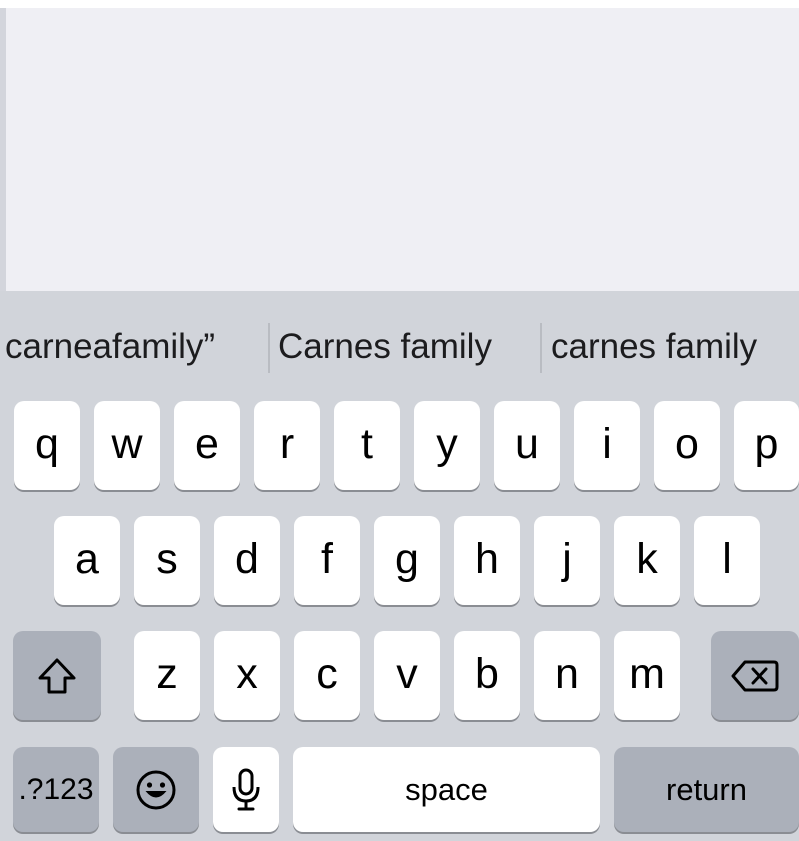  Describe the element at coordinates (446, 789) in the screenshot. I see `space-key: space` at that location.